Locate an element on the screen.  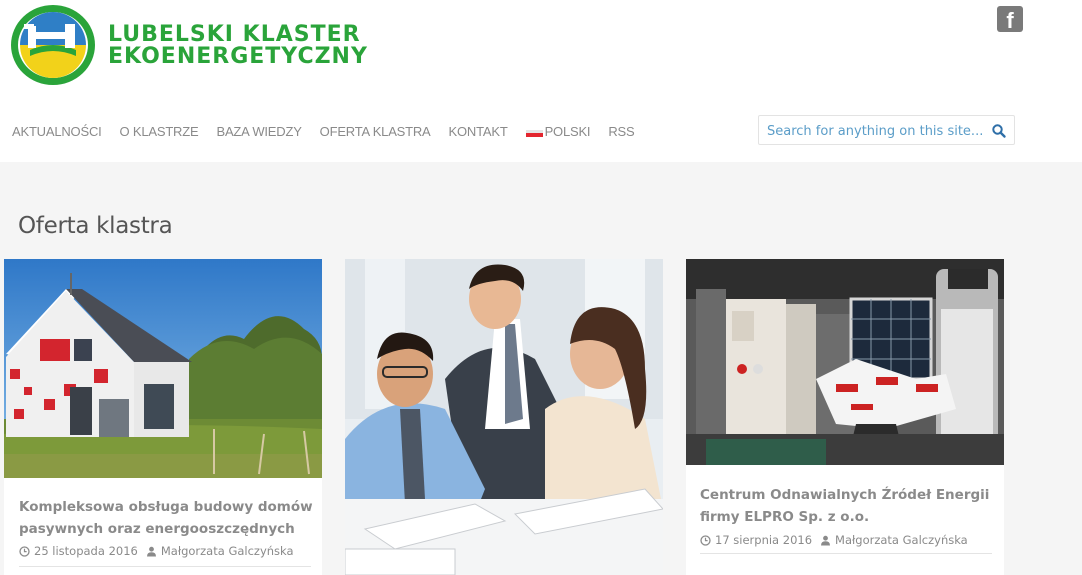
facebook-glyph: f is located at coordinates (1010, 20).